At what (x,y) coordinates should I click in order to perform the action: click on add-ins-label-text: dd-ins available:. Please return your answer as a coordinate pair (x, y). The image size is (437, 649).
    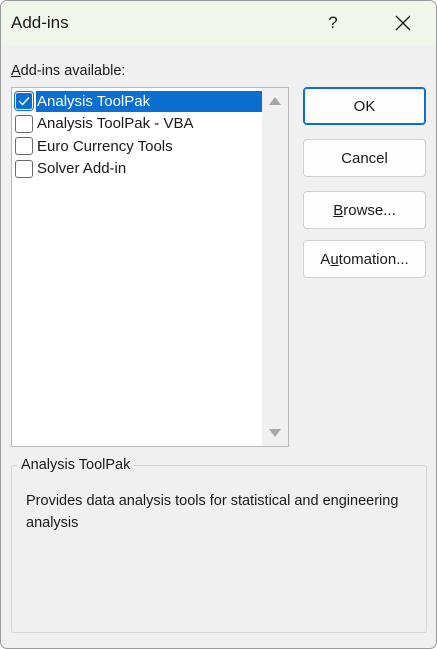
    Looking at the image, I should click on (73, 71).